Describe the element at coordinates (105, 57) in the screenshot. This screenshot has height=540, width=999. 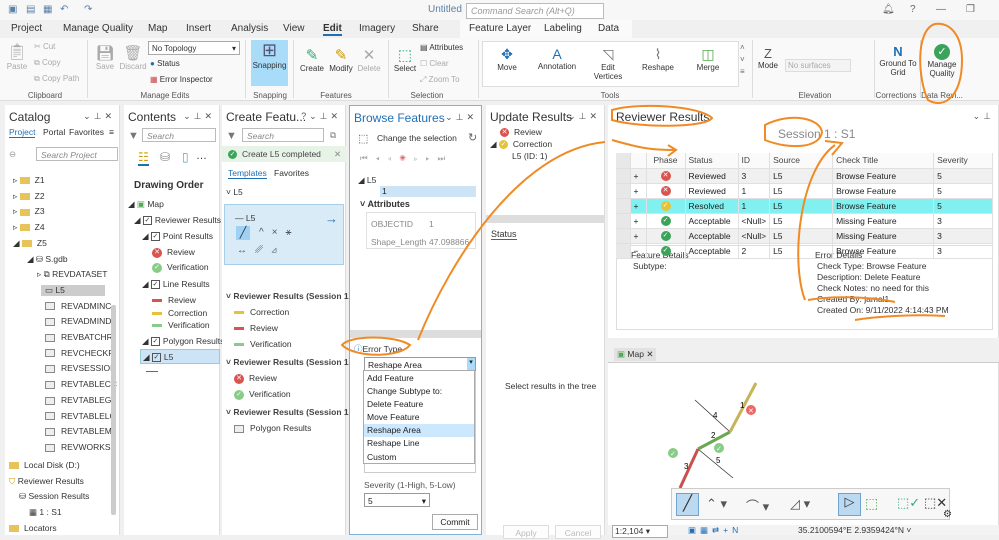
I see `save-button: 💾︎ Save` at that location.